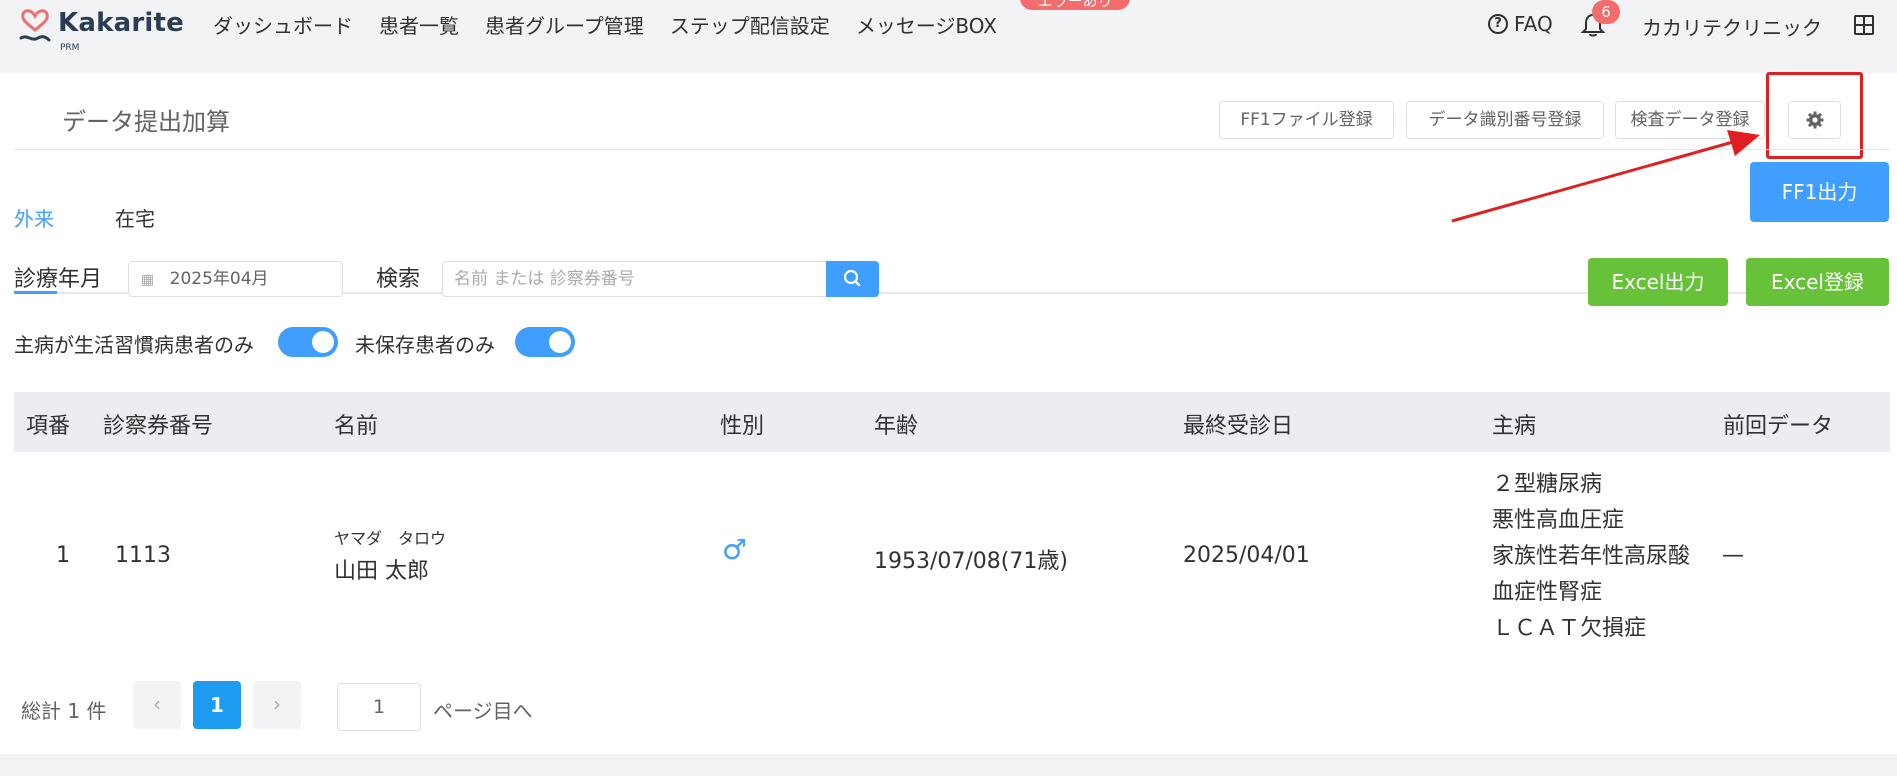 This screenshot has height=776, width=1897. I want to click on pagination-total: 総計 1 件, so click(64, 711).